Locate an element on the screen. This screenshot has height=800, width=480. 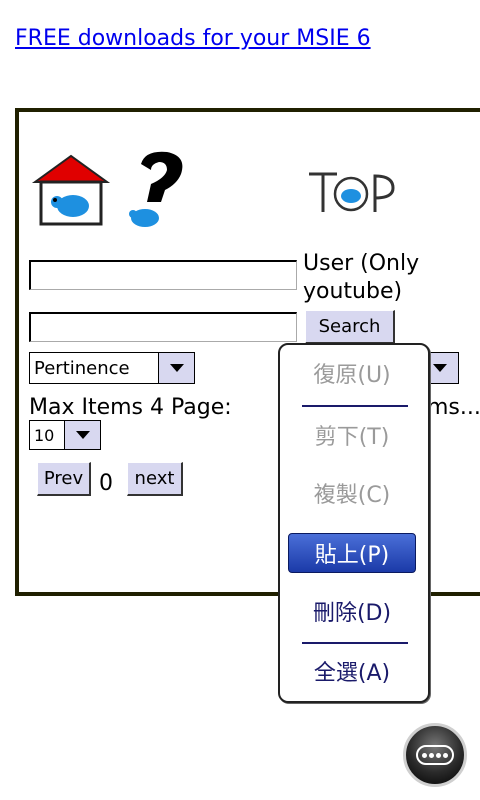
user-input is located at coordinates (163, 327).